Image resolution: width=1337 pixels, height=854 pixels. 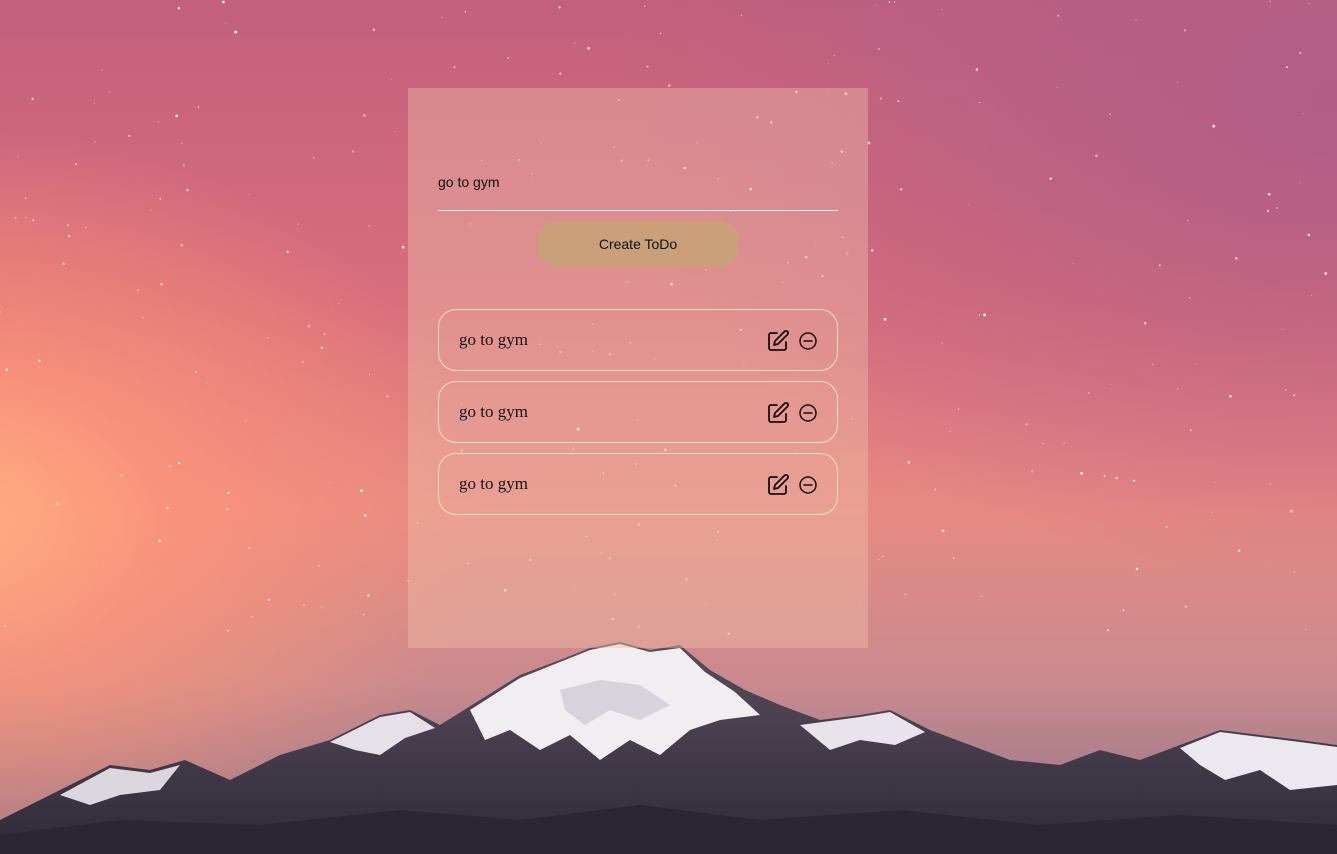 I want to click on create-todo-button: Create ToDo, so click(x=638, y=244).